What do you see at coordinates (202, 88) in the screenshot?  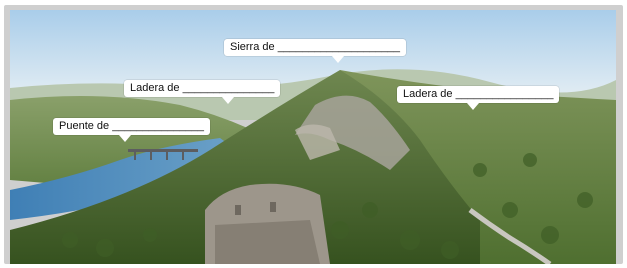 I see `label-ladera-izquierda-text: Ladera de _______________` at bounding box center [202, 88].